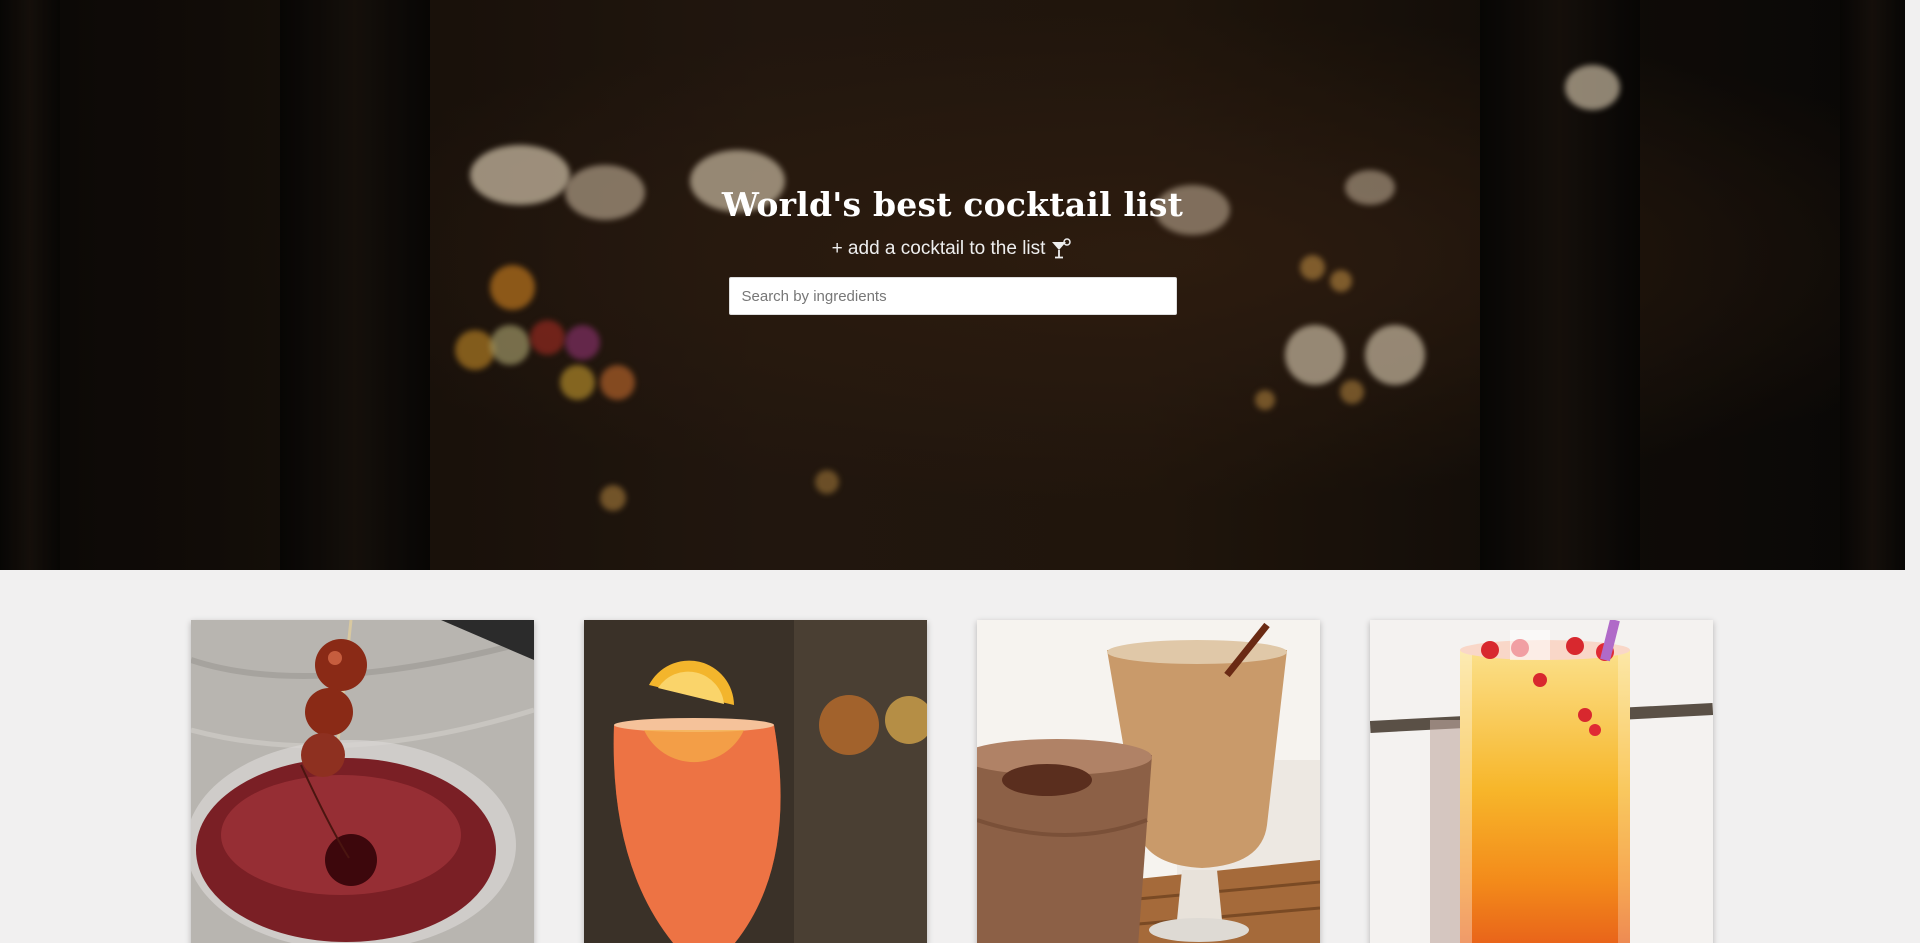  What do you see at coordinates (1061, 249) in the screenshot?
I see `martini-glass-icon` at bounding box center [1061, 249].